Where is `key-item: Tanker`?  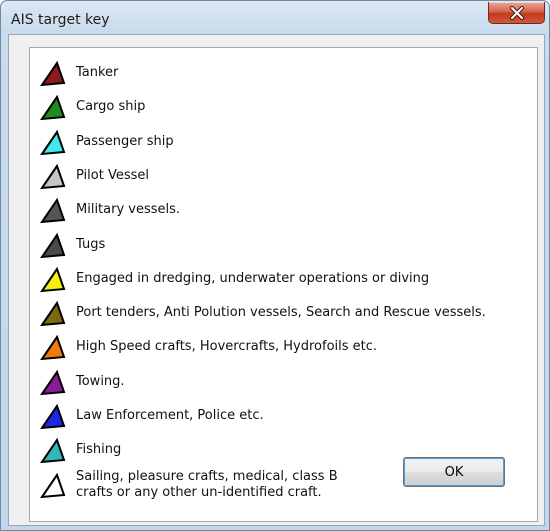 key-item: Tanker is located at coordinates (283, 74).